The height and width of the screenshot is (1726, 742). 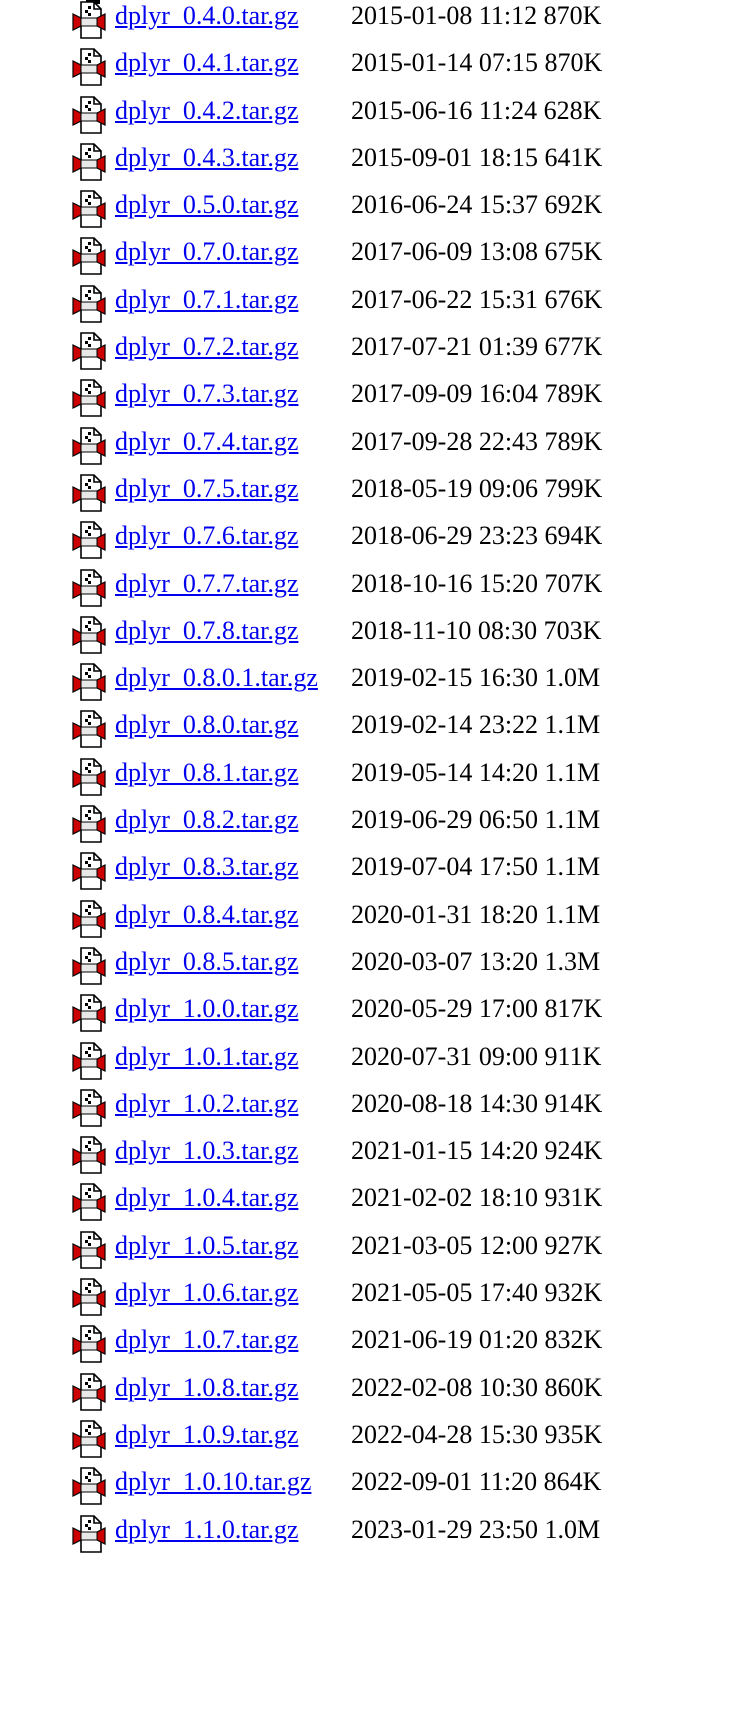 I want to click on list-item: dplyr_1.0.1.tar.gz 2020-07-31 09:00 911K, so click(x=371, y=1061).